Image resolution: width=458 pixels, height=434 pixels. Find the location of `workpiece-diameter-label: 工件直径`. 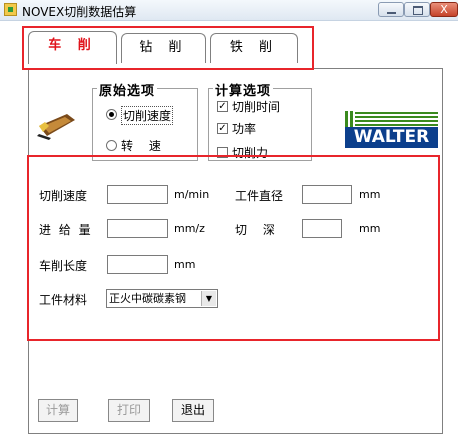

workpiece-diameter-label: 工件直径 is located at coordinates (259, 196).